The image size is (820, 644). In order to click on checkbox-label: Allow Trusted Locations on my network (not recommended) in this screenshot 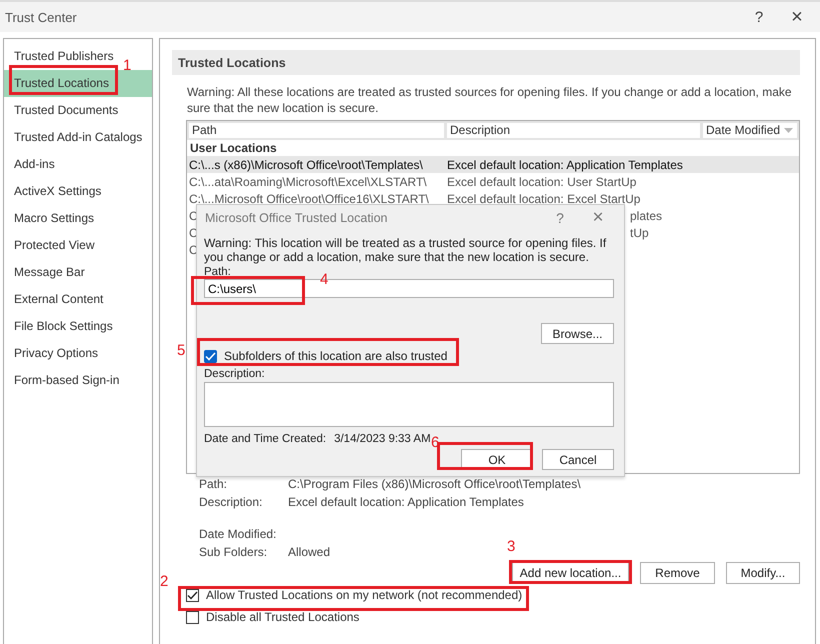, I will do `click(364, 595)`.